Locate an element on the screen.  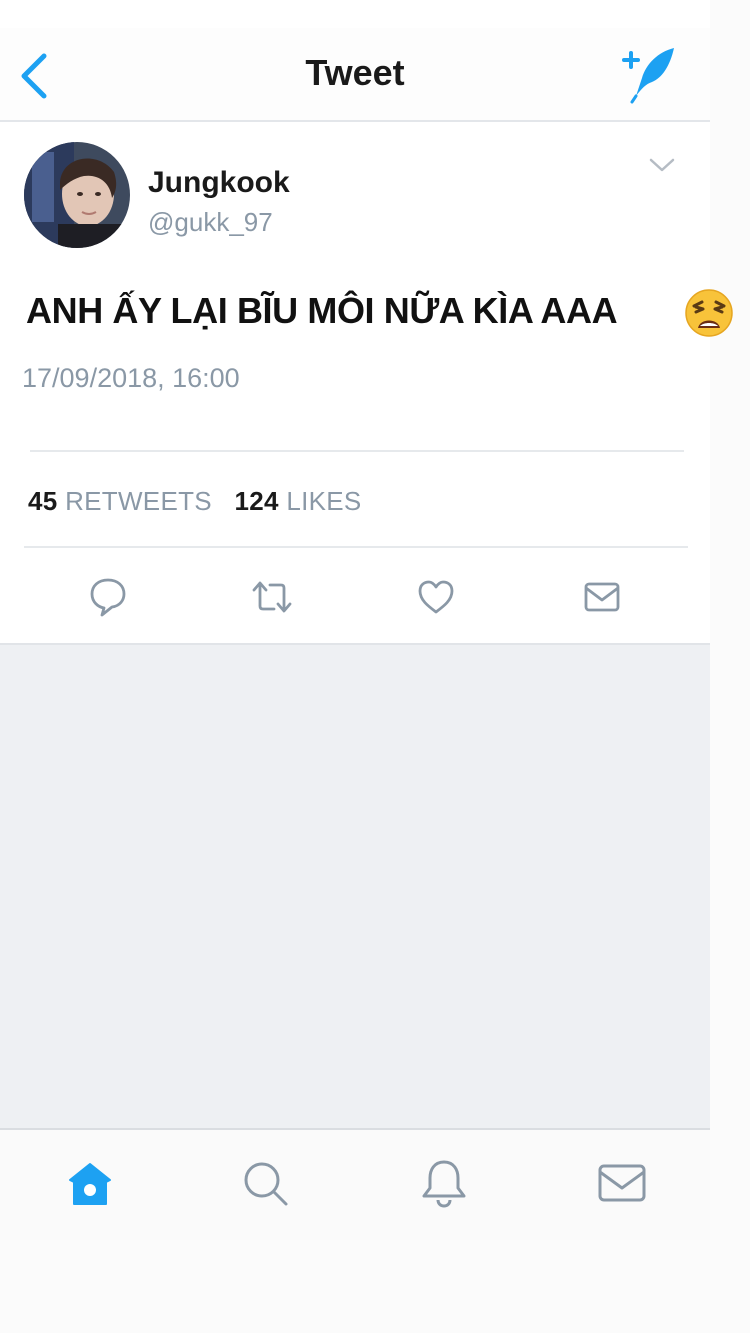
direct-message-button is located at coordinates (602, 597).